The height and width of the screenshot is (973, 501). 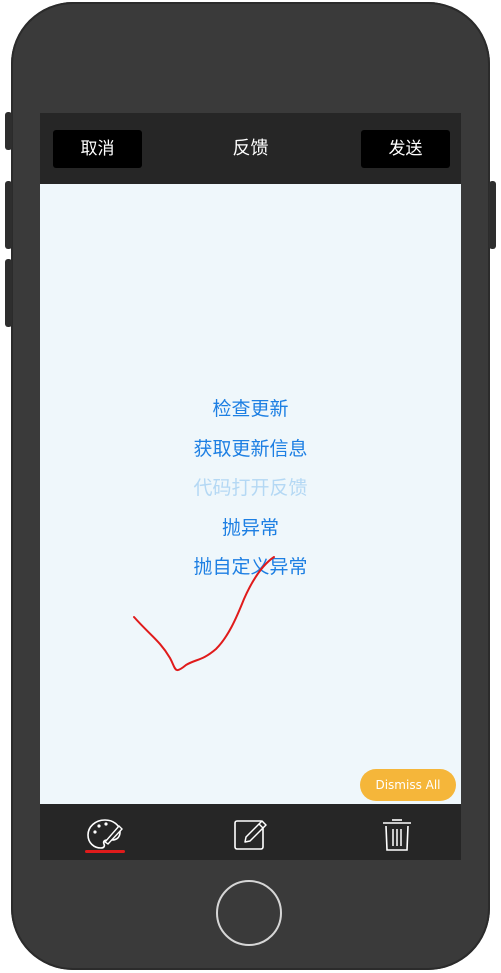 What do you see at coordinates (204, 614) in the screenshot?
I see `drawn-stroke` at bounding box center [204, 614].